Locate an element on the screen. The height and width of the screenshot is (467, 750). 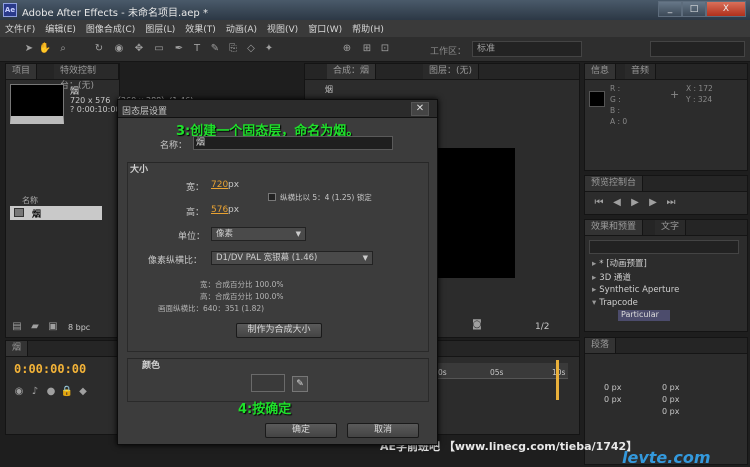
effect-category-animation-presets: ▸ * [动画预置] is located at coordinates (619, 263).